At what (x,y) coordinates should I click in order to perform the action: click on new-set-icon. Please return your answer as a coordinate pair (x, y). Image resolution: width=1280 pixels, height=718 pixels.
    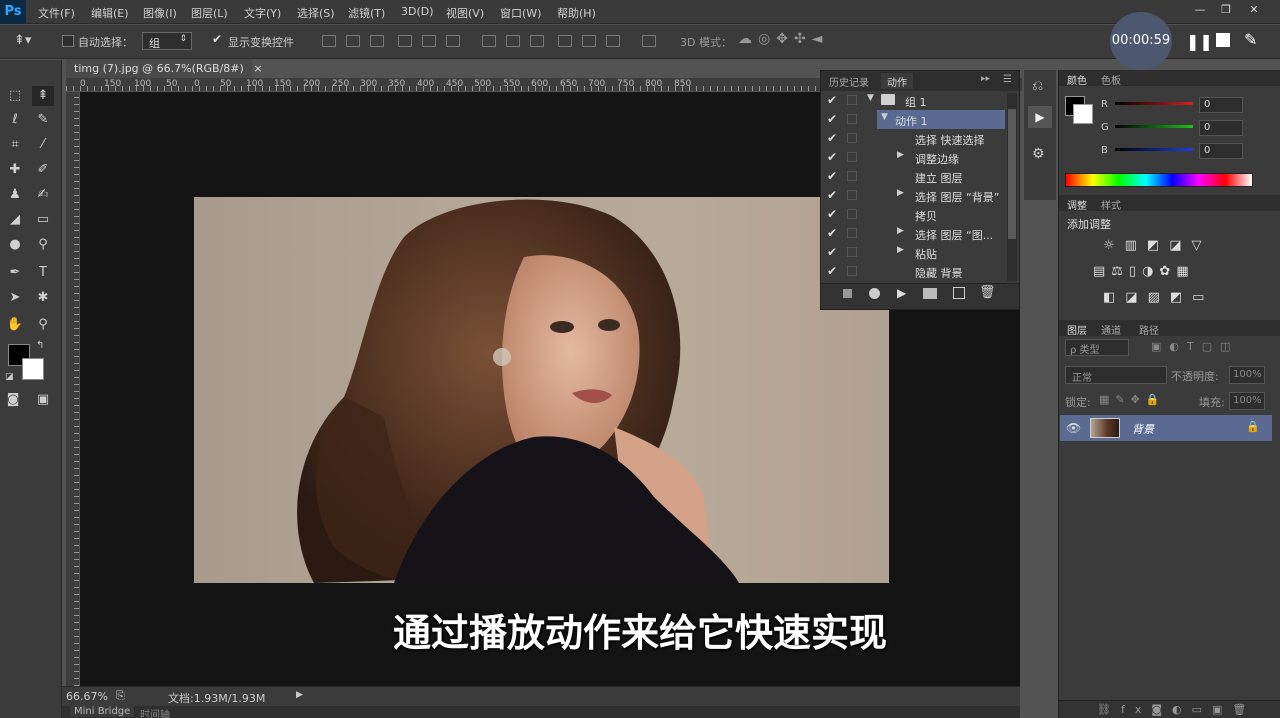
    Looking at the image, I should click on (930, 293).